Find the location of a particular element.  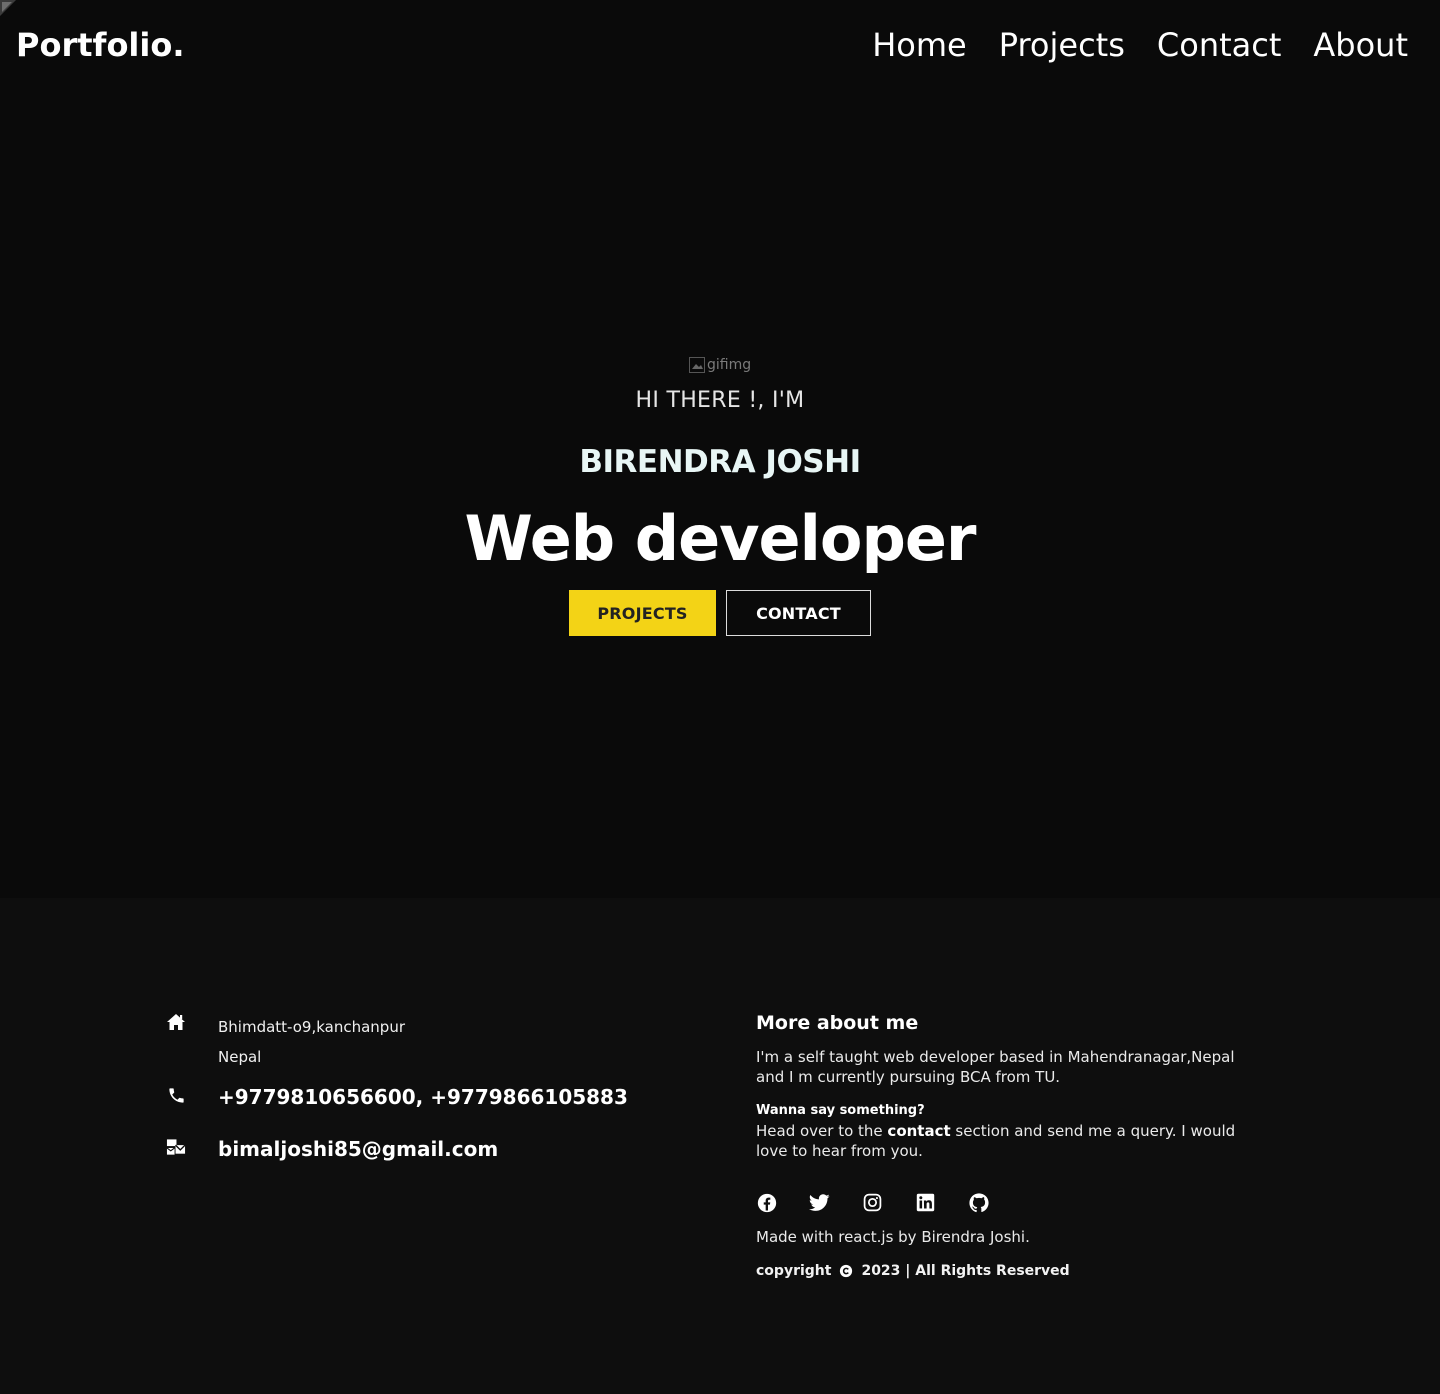

projects-button: PROJECTS is located at coordinates (642, 613).